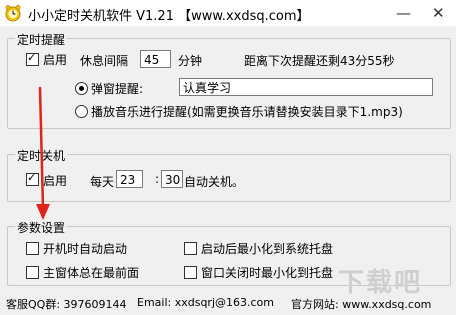 This screenshot has height=315, width=456. Describe the element at coordinates (129, 179) in the screenshot. I see `hour-input: 23` at that location.